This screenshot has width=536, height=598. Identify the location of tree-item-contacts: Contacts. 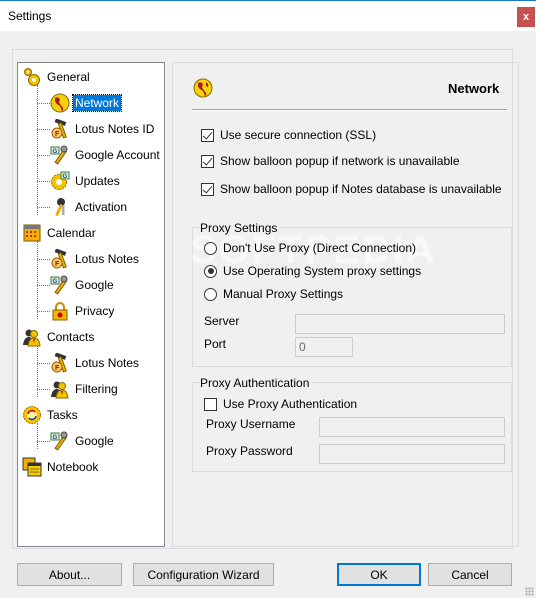
(59, 337).